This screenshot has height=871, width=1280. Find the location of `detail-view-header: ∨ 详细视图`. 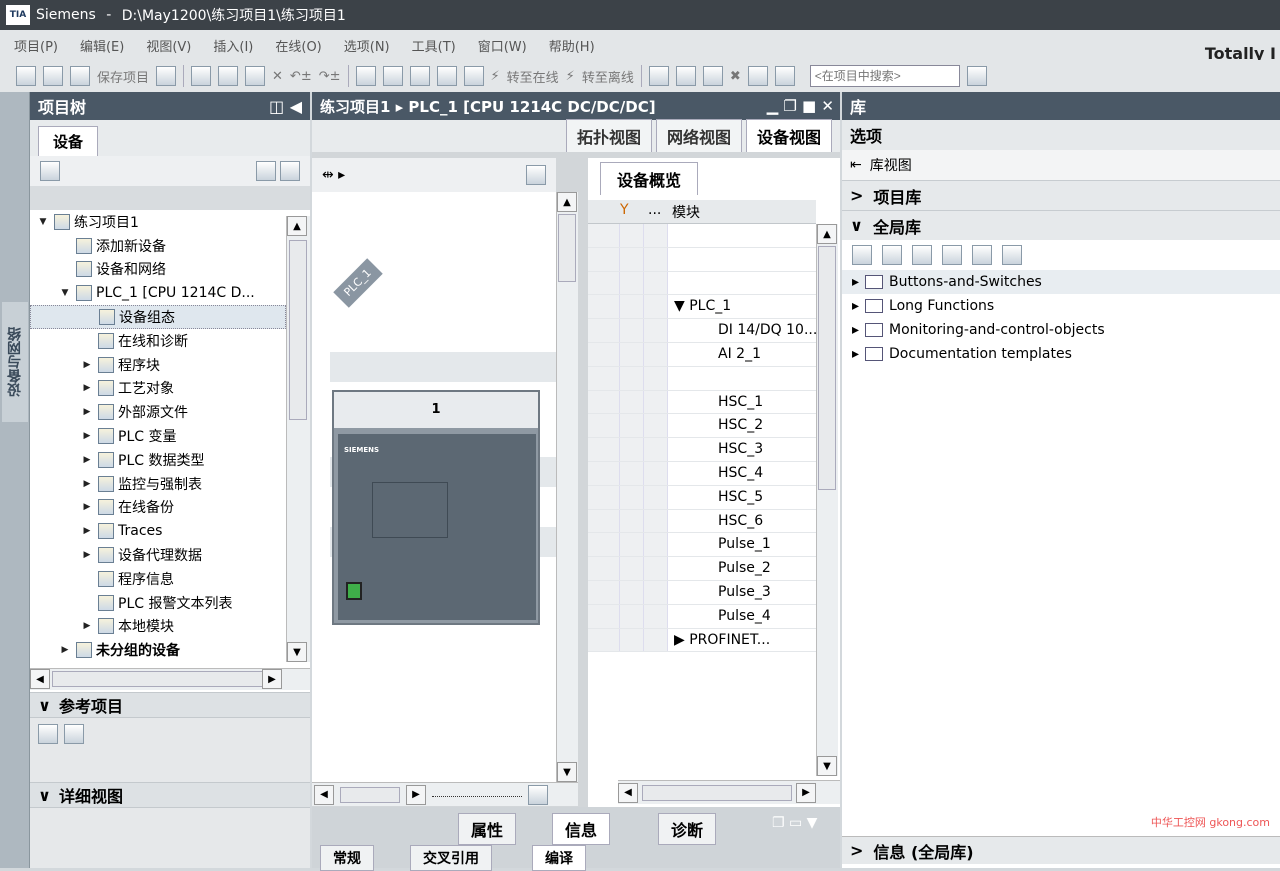

detail-view-header: ∨ 详细视图 is located at coordinates (170, 795).